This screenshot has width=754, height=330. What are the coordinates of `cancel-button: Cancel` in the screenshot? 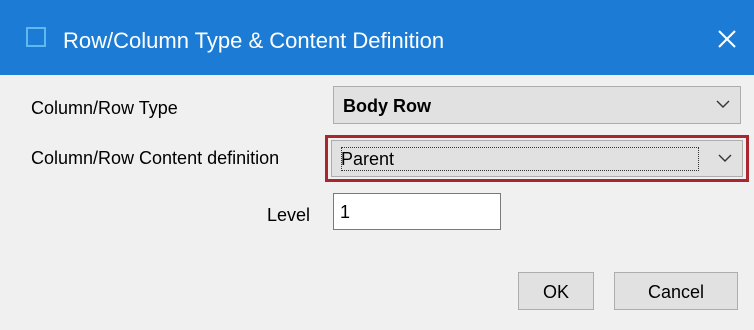 It's located at (676, 291).